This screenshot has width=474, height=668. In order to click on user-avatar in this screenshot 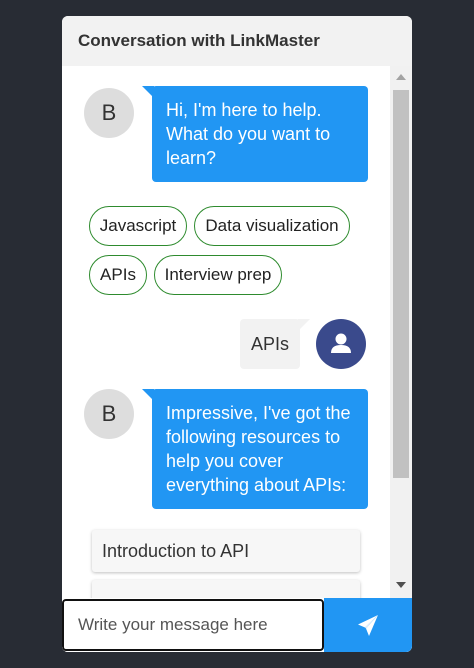, I will do `click(341, 344)`.